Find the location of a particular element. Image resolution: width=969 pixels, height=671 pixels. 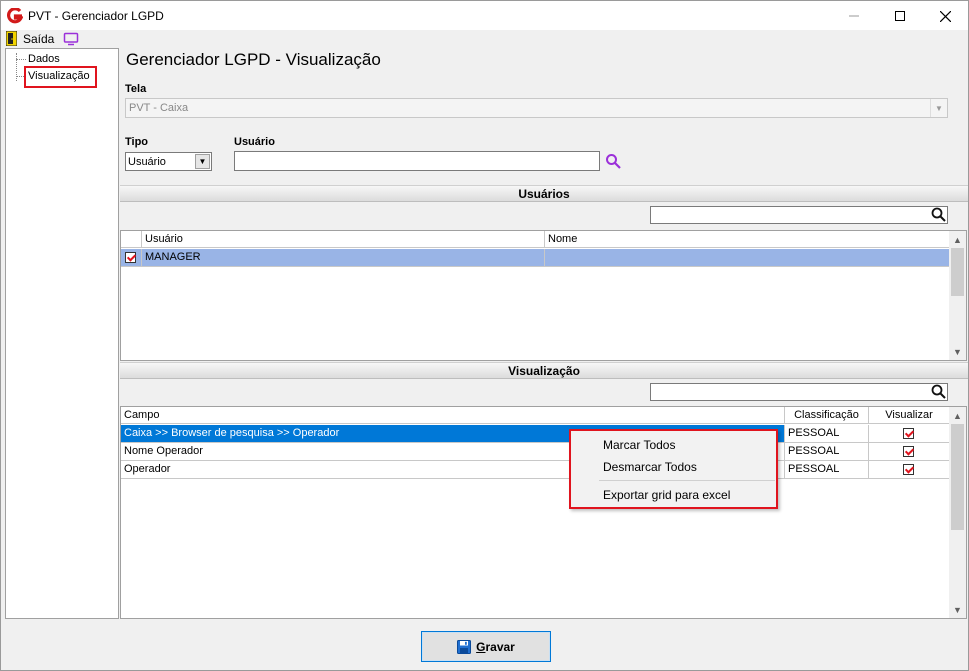

row-checkbox is located at coordinates (130, 257).